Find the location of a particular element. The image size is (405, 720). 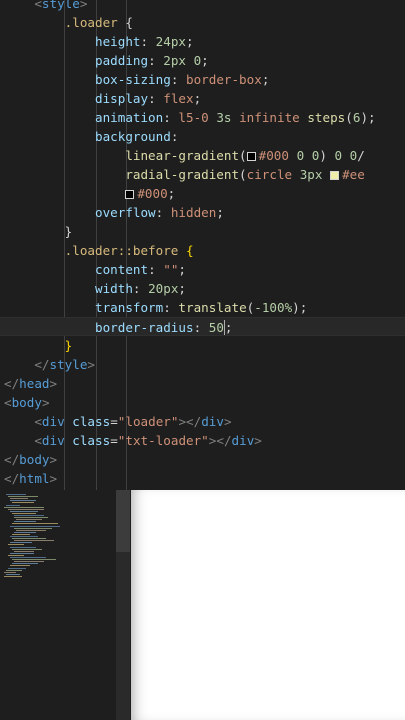

code-token: 50 is located at coordinates (216, 327).